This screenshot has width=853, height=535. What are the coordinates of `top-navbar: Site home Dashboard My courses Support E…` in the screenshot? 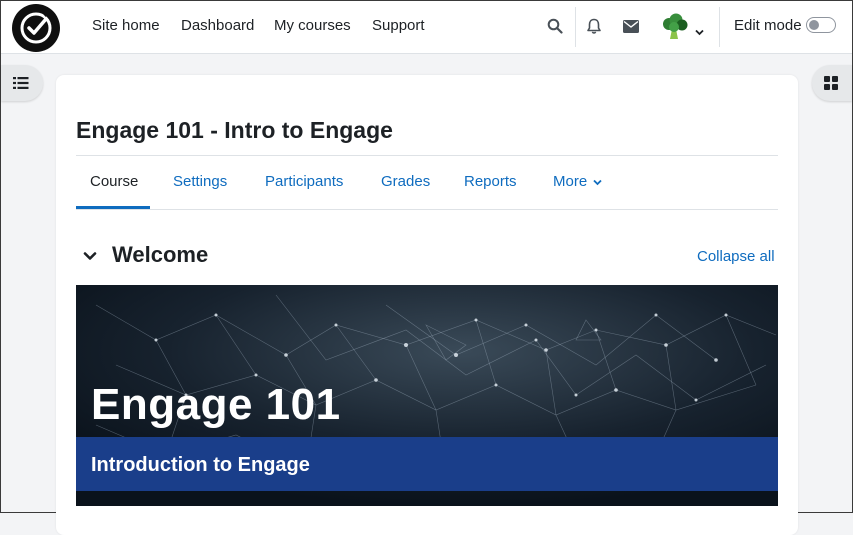 It's located at (426, 27).